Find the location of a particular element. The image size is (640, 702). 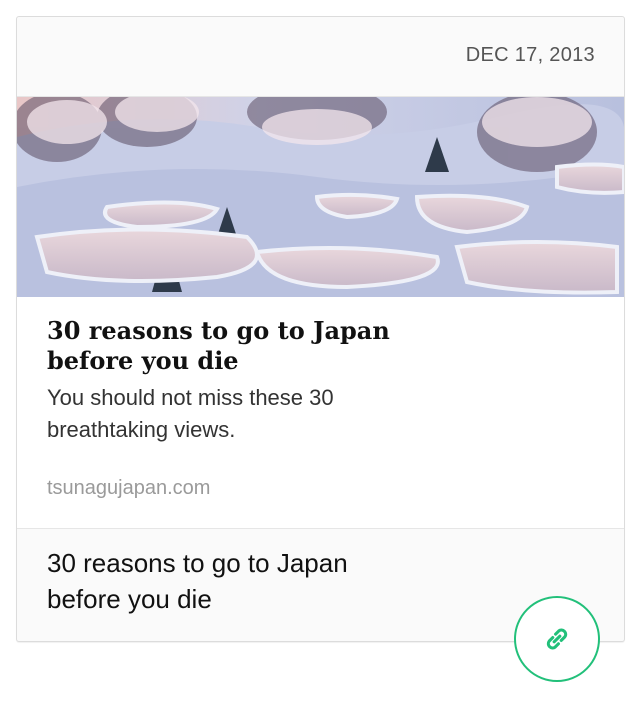

link-button is located at coordinates (557, 639).